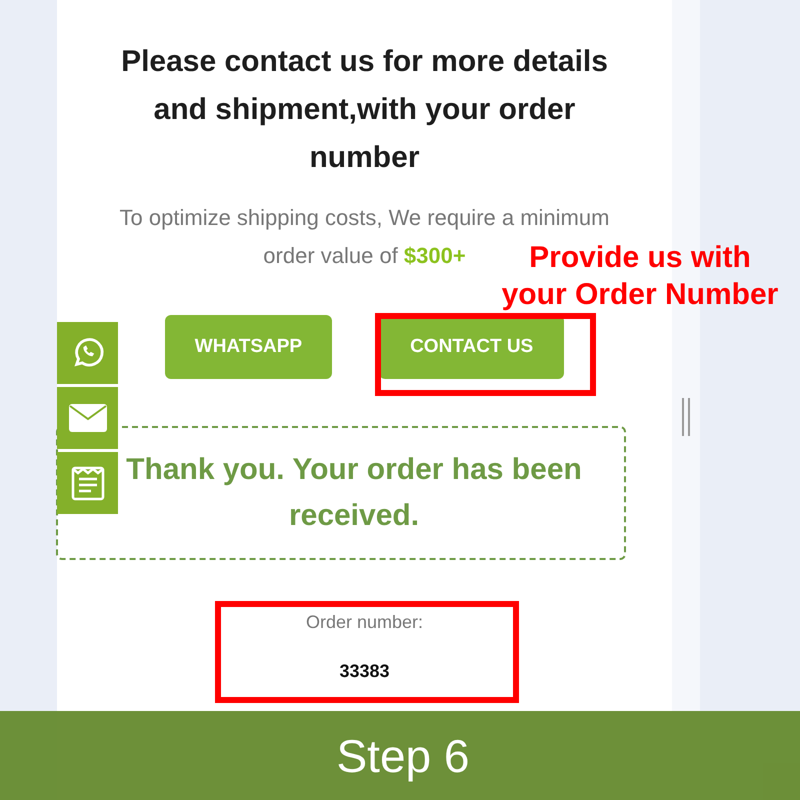  I want to click on whatsapp-button: WHATSAPP, so click(248, 347).